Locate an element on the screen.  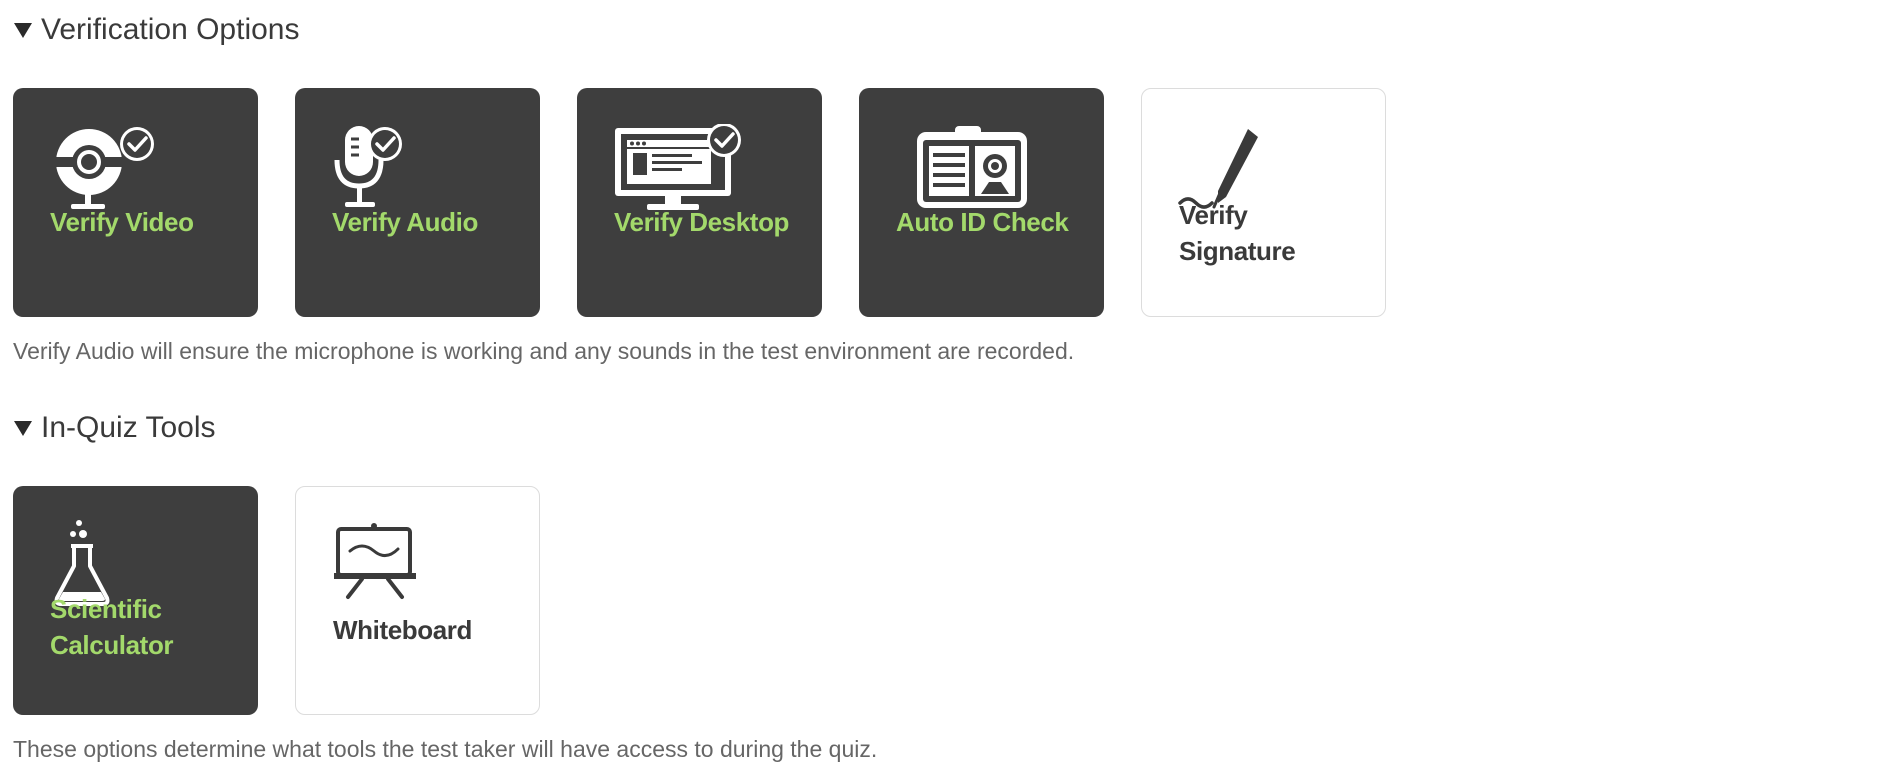
verify-signature-tile: Verify Signature is located at coordinates (1263, 202).